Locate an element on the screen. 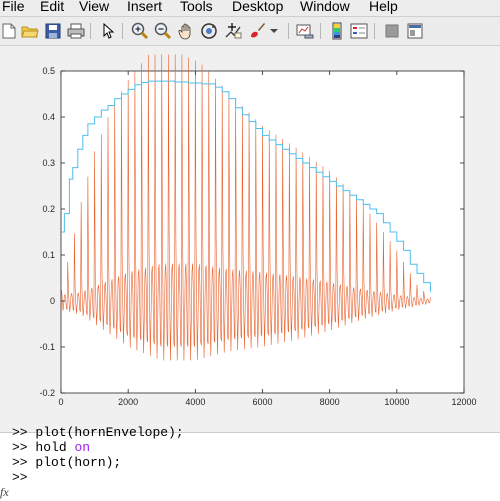 The height and width of the screenshot is (501, 500). command-line: >> plot(horn); is located at coordinates (66, 462).